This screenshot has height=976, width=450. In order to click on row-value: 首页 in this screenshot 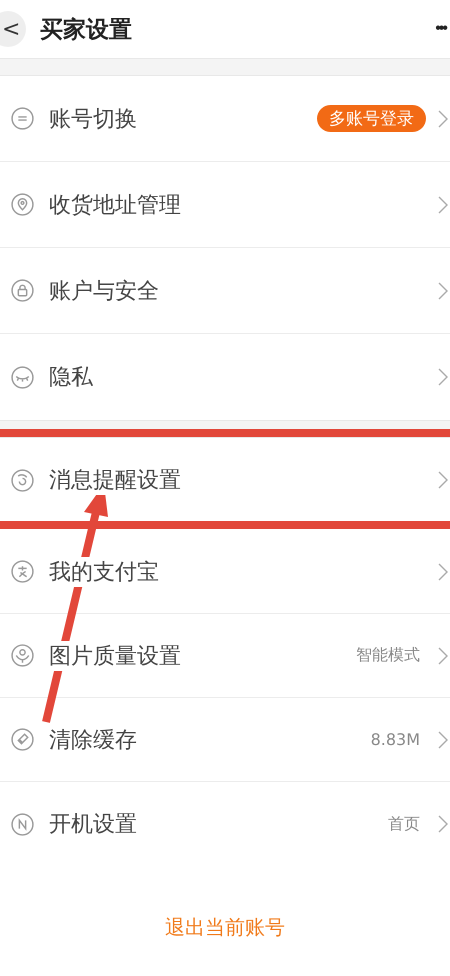, I will do `click(404, 824)`.